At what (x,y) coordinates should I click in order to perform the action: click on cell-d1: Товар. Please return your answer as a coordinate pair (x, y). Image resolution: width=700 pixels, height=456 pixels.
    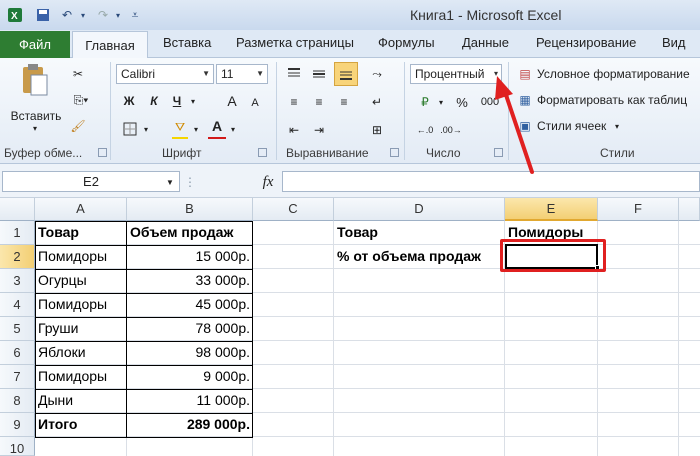
    Looking at the image, I should click on (419, 233).